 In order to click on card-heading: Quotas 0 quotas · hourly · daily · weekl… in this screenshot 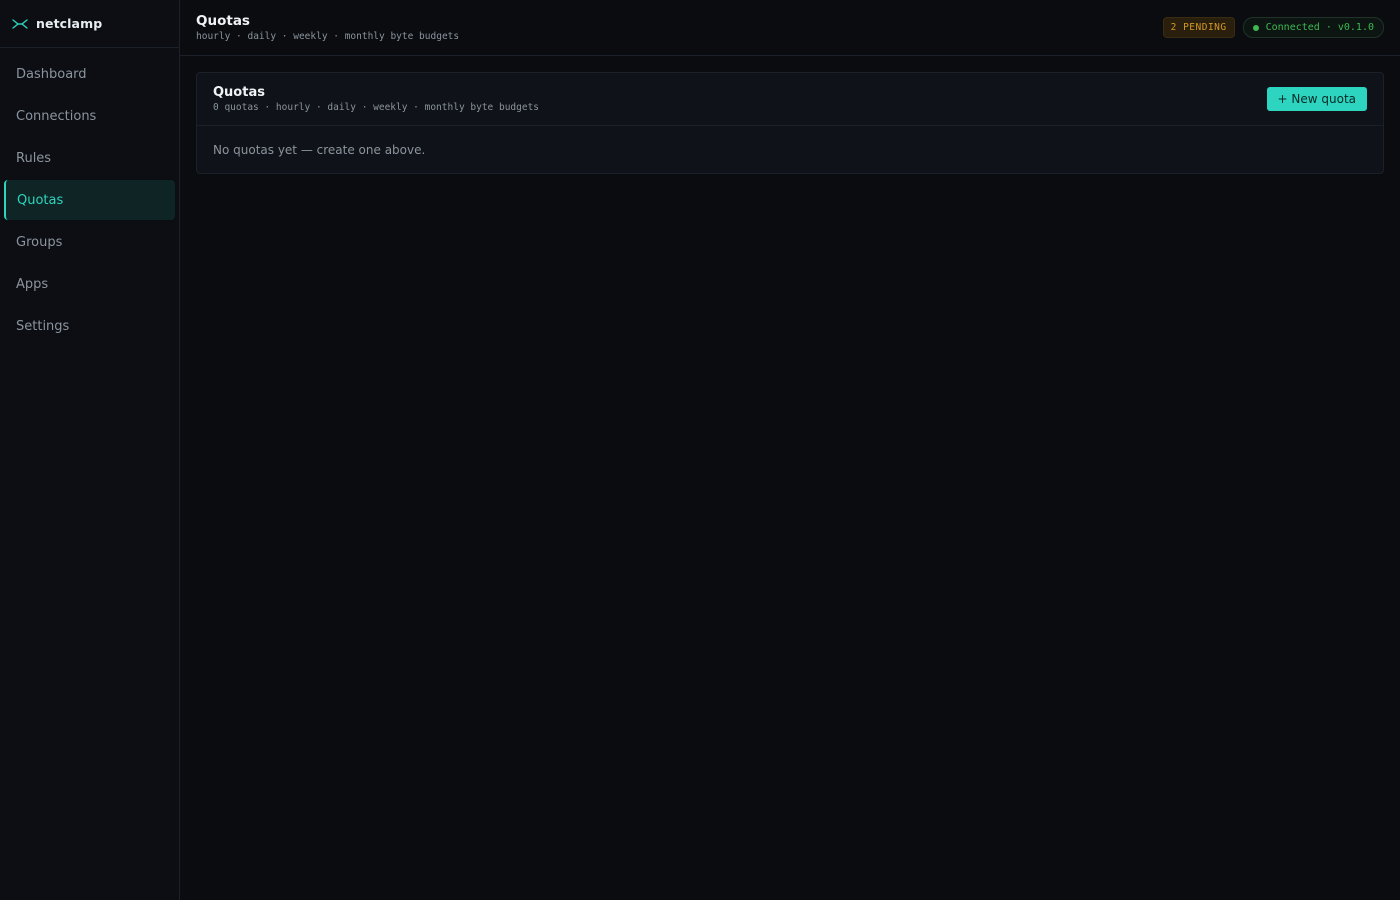, I will do `click(376, 99)`.